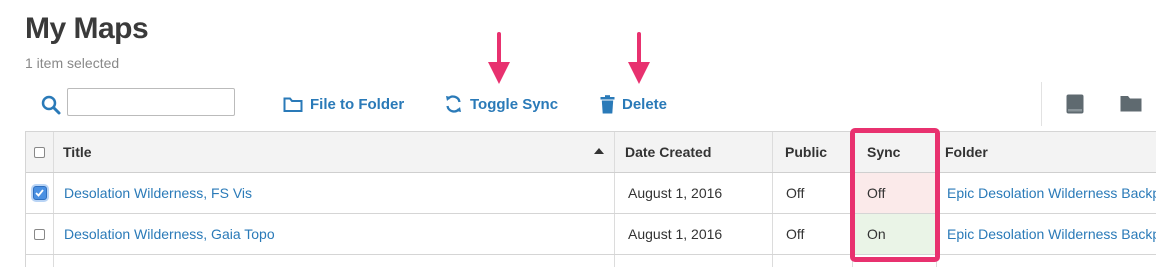  I want to click on public-cell, so click(812, 261).